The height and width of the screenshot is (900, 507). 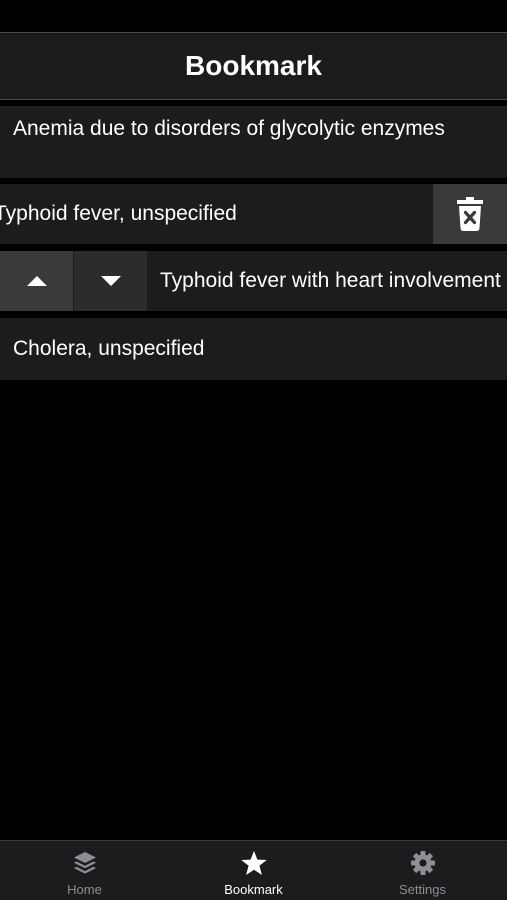 I want to click on bookmark-row-swiped-right: Typhoid fever with heart involvement, so click(x=253, y=281).